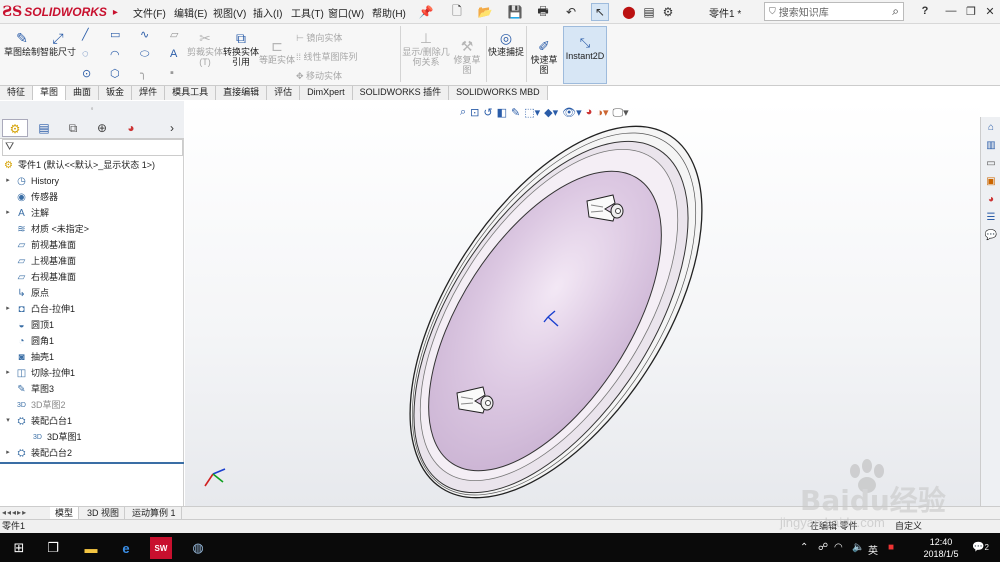 The height and width of the screenshot is (562, 1000). I want to click on configuration-manager-tab-icon: ⧉, so click(73, 128).